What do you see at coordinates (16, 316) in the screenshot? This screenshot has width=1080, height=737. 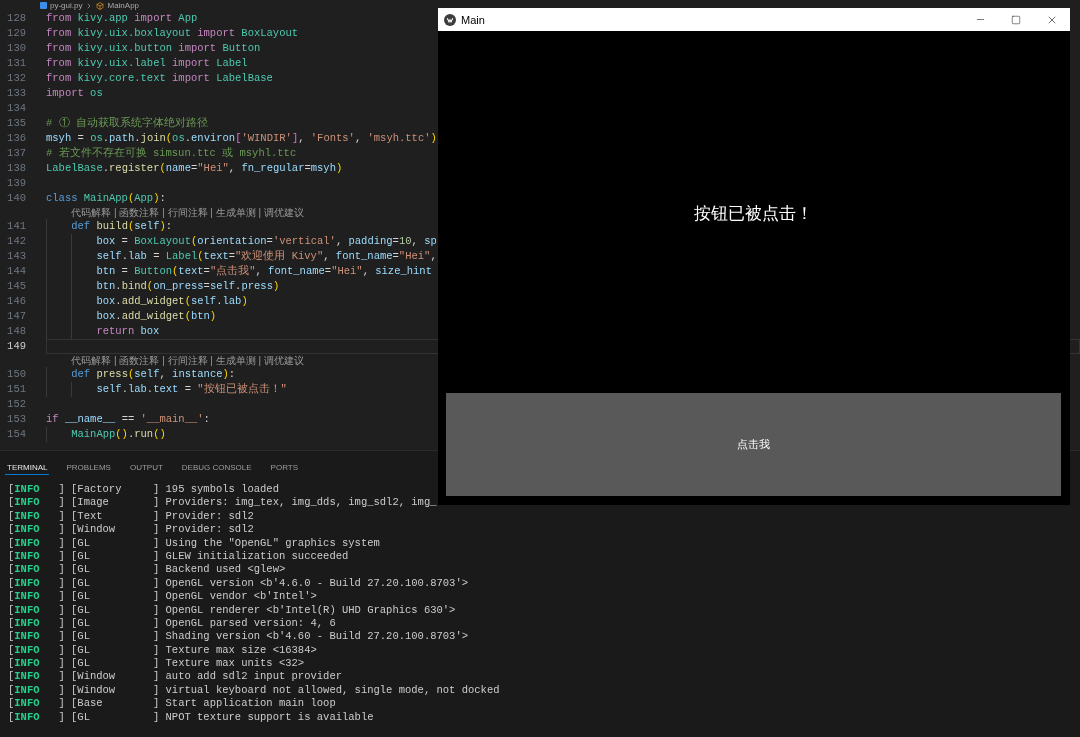 I see `line-number: 147` at bounding box center [16, 316].